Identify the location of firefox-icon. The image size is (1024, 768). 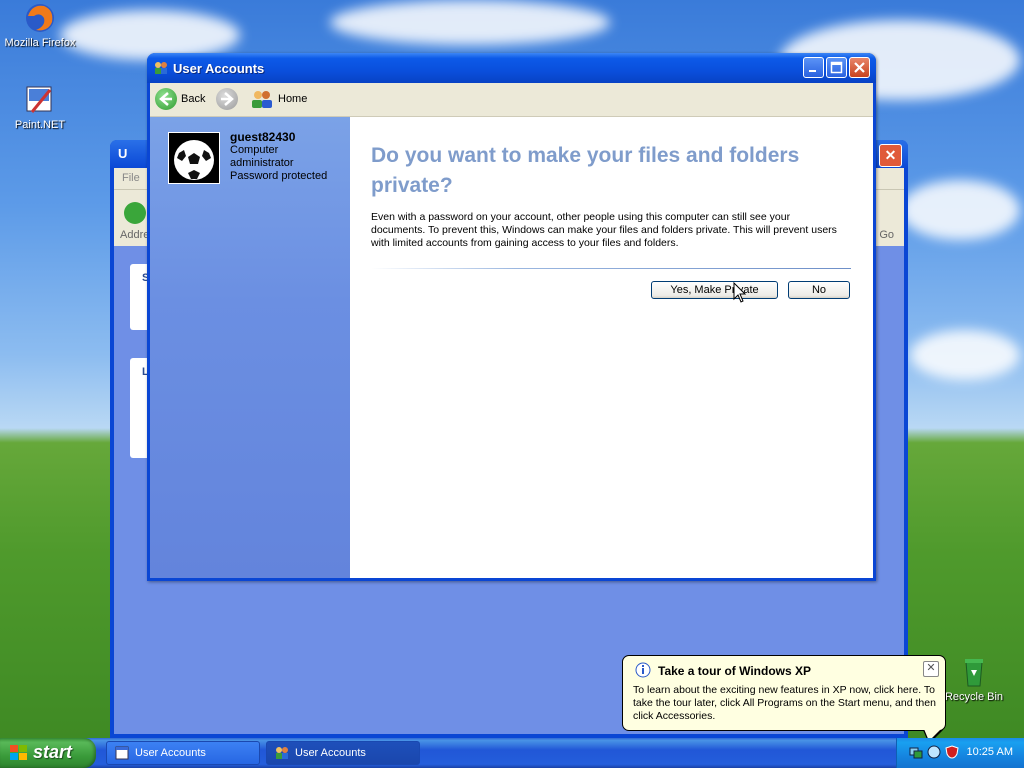
(40, 18).